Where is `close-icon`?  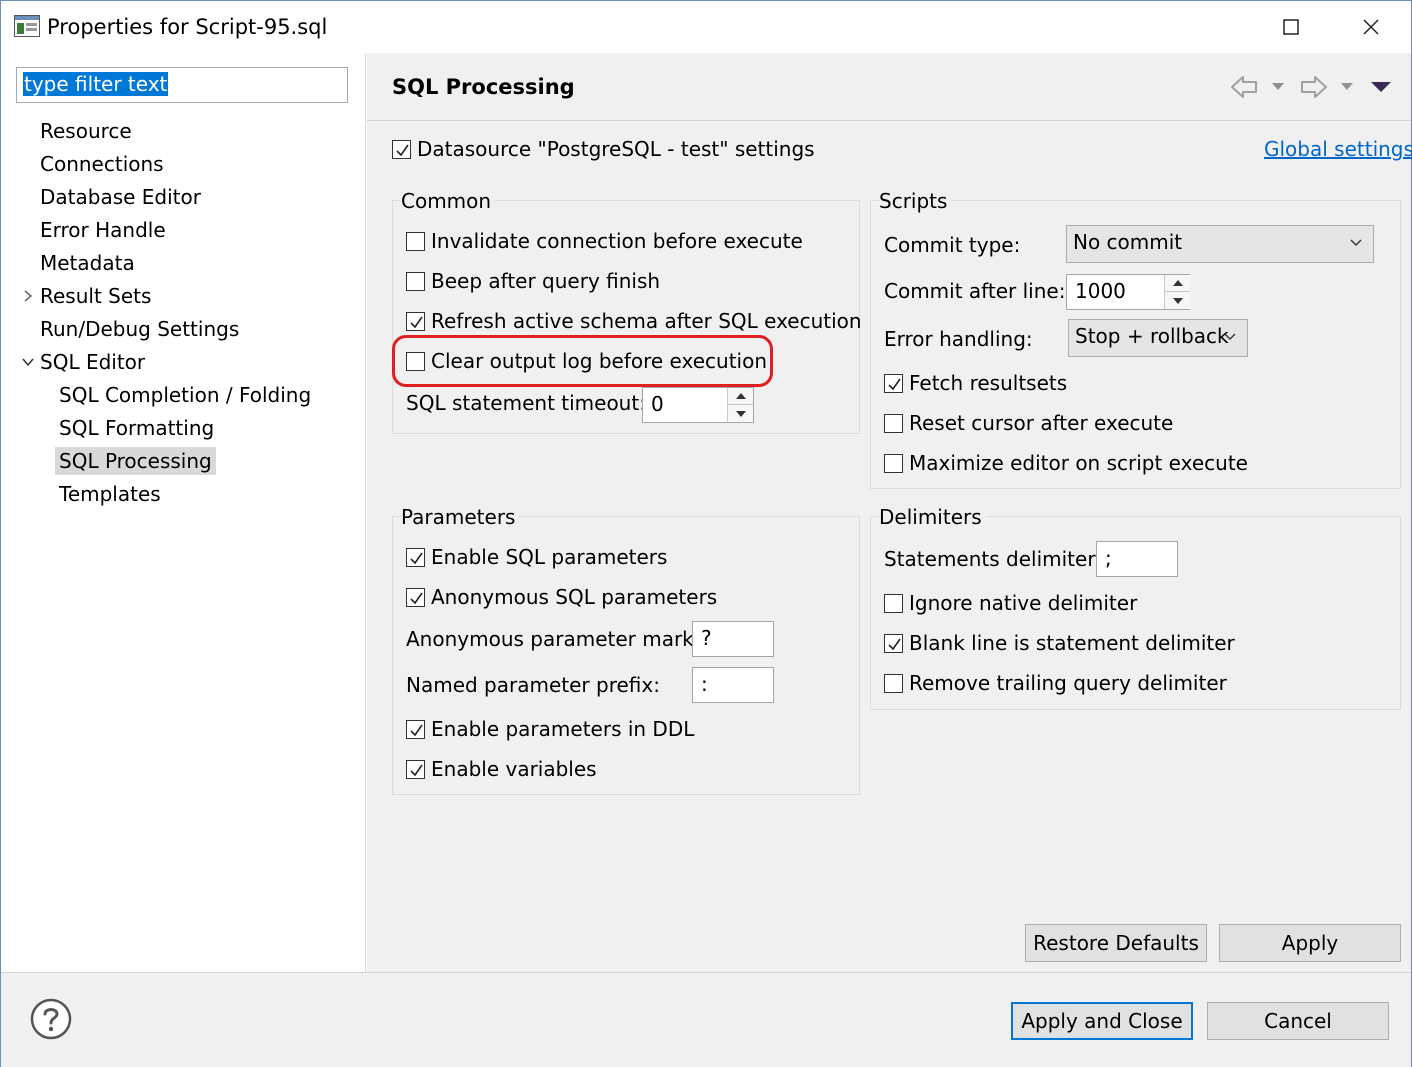 close-icon is located at coordinates (1371, 27).